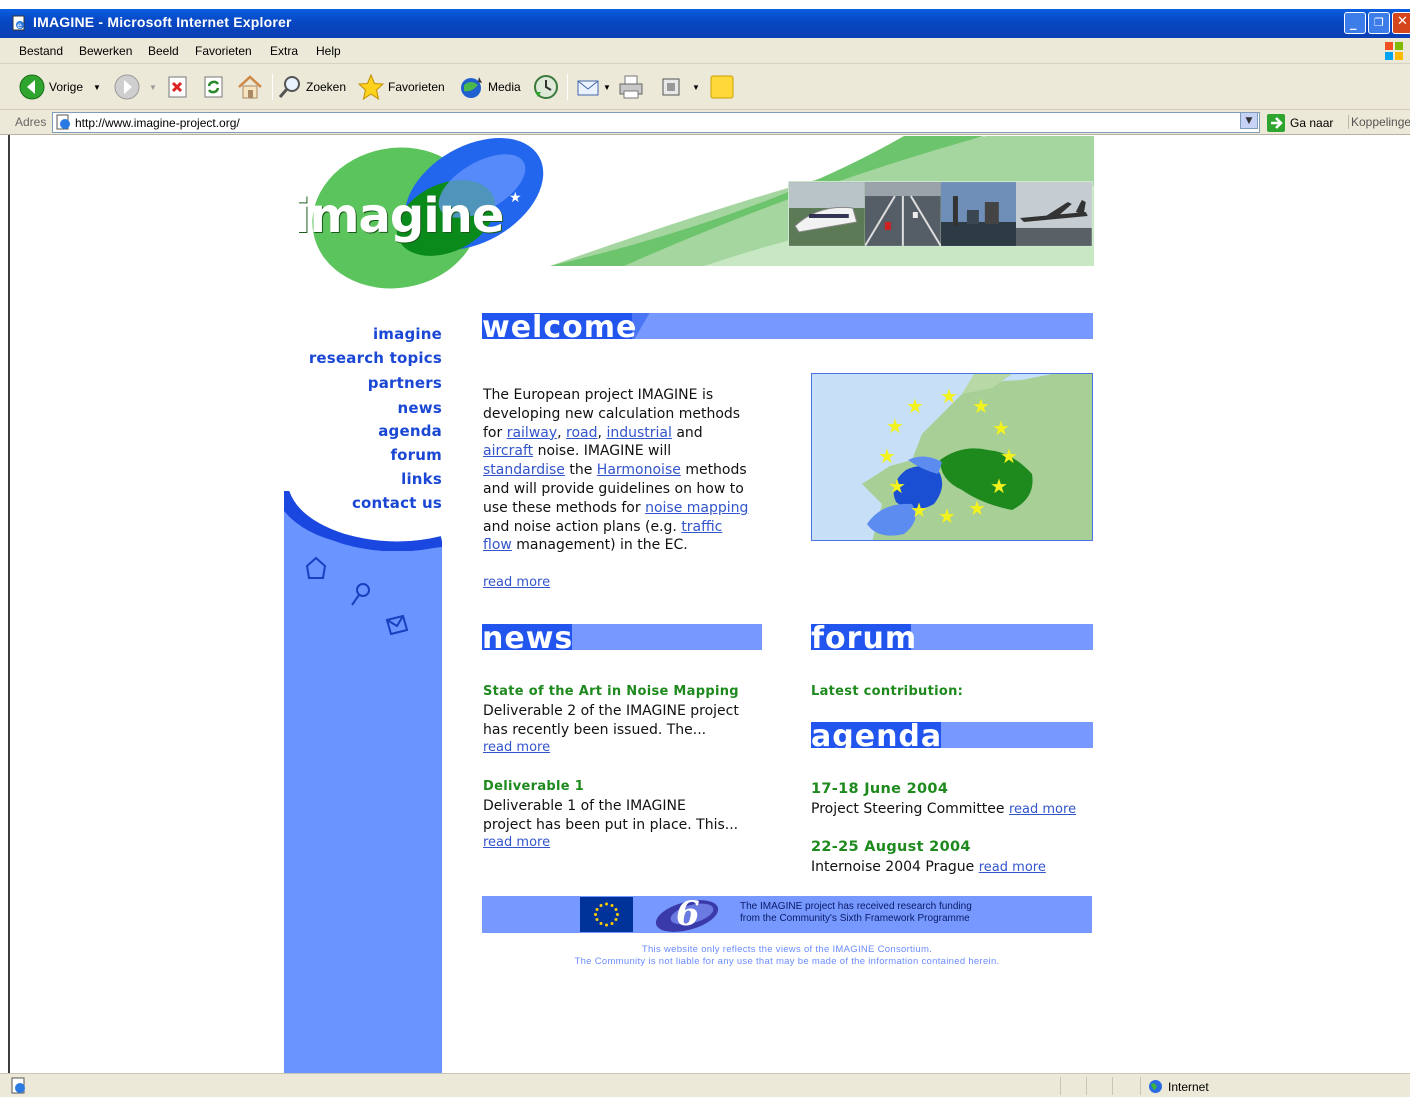 This screenshot has height=1097, width=1410. What do you see at coordinates (1379, 122) in the screenshot?
I see `links-toolbar: Koppelingen` at bounding box center [1379, 122].